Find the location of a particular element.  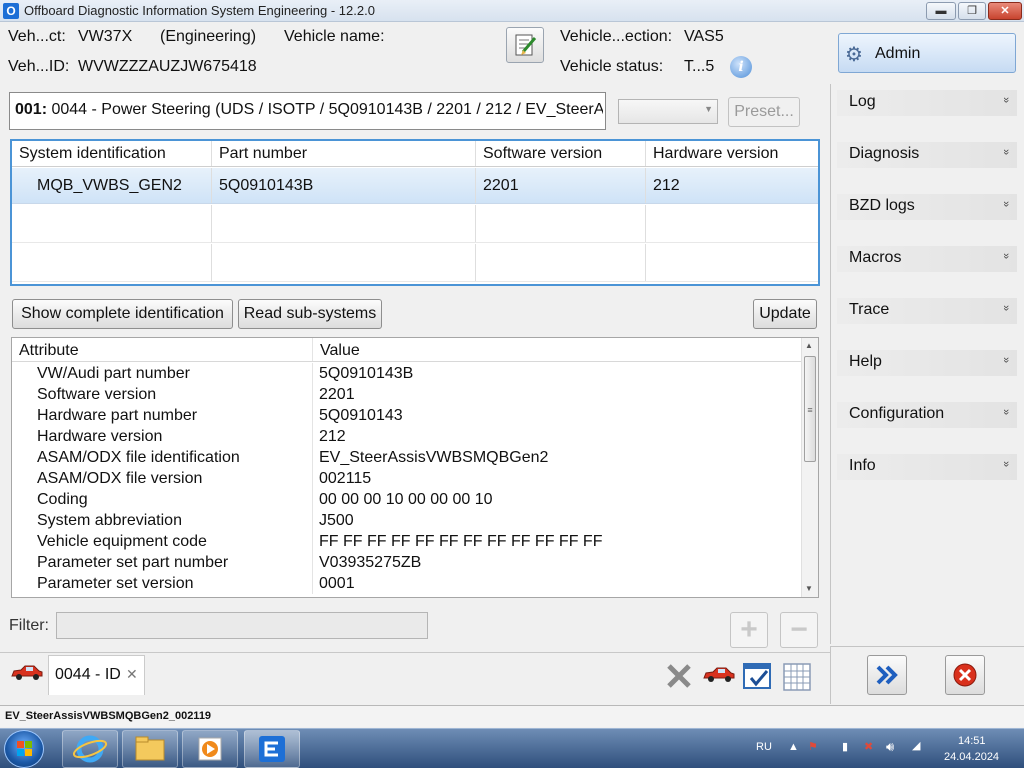

disconnect-tools-icon is located at coordinates (679, 676).